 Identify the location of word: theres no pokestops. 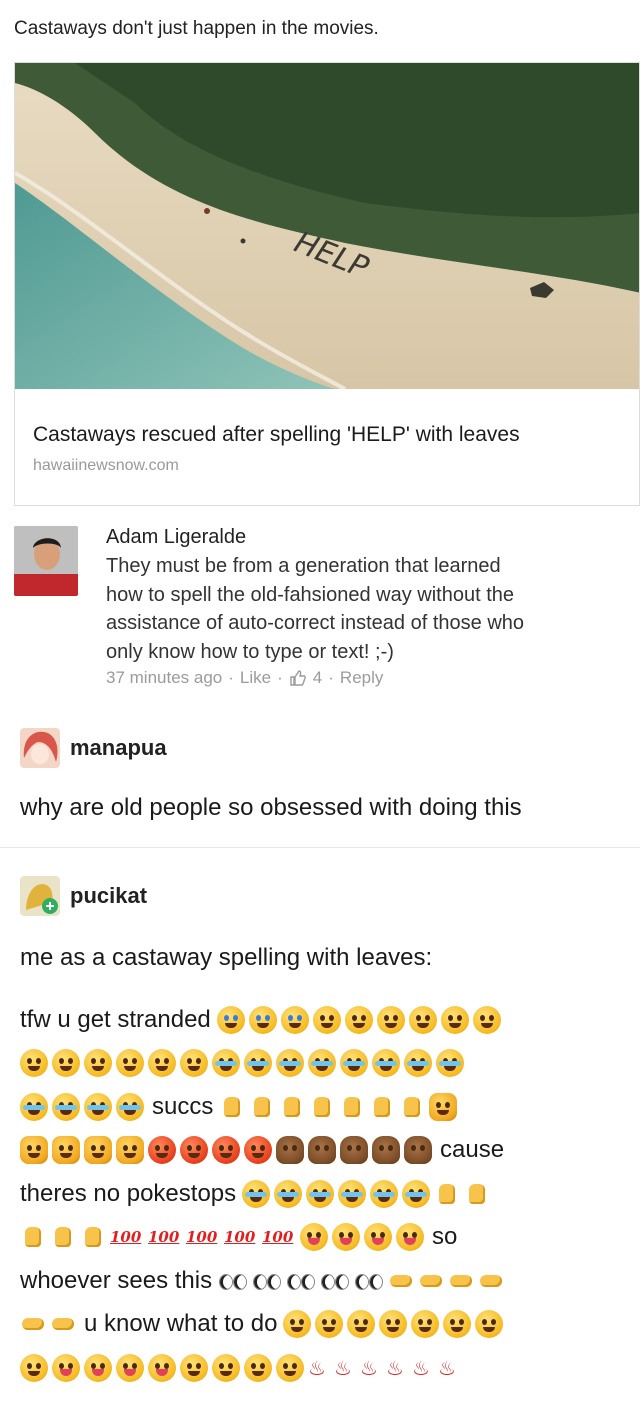
(128, 1193).